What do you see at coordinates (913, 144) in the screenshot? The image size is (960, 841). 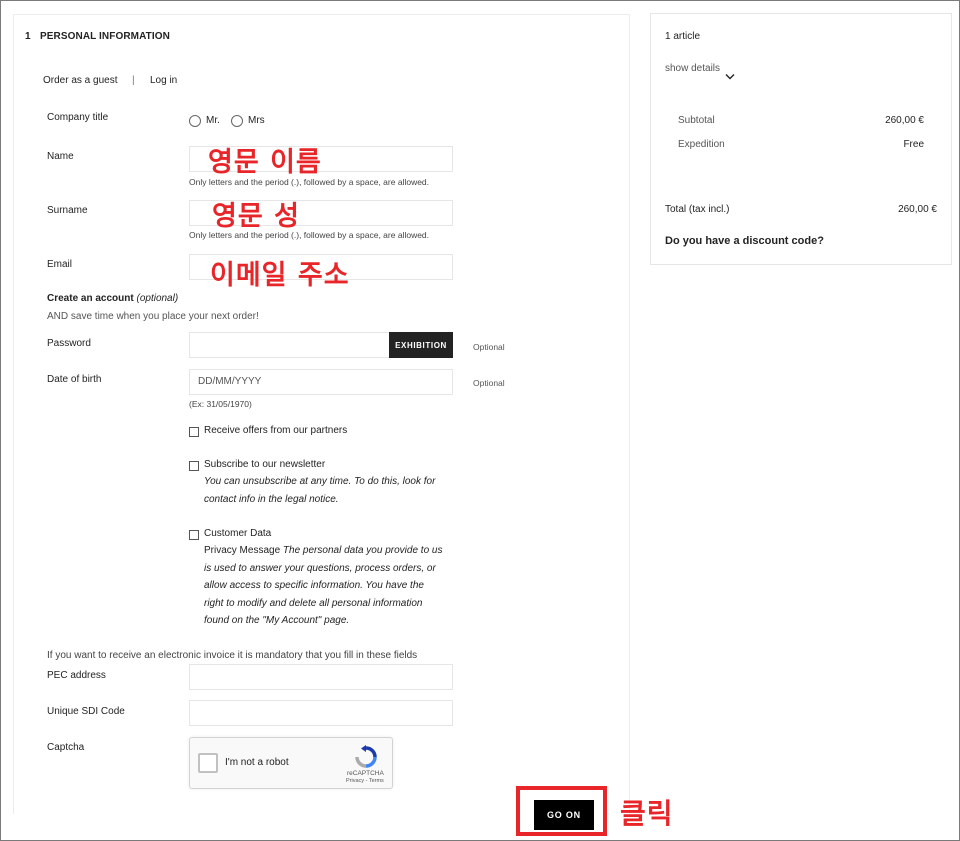 I see `expedition-value: Free` at bounding box center [913, 144].